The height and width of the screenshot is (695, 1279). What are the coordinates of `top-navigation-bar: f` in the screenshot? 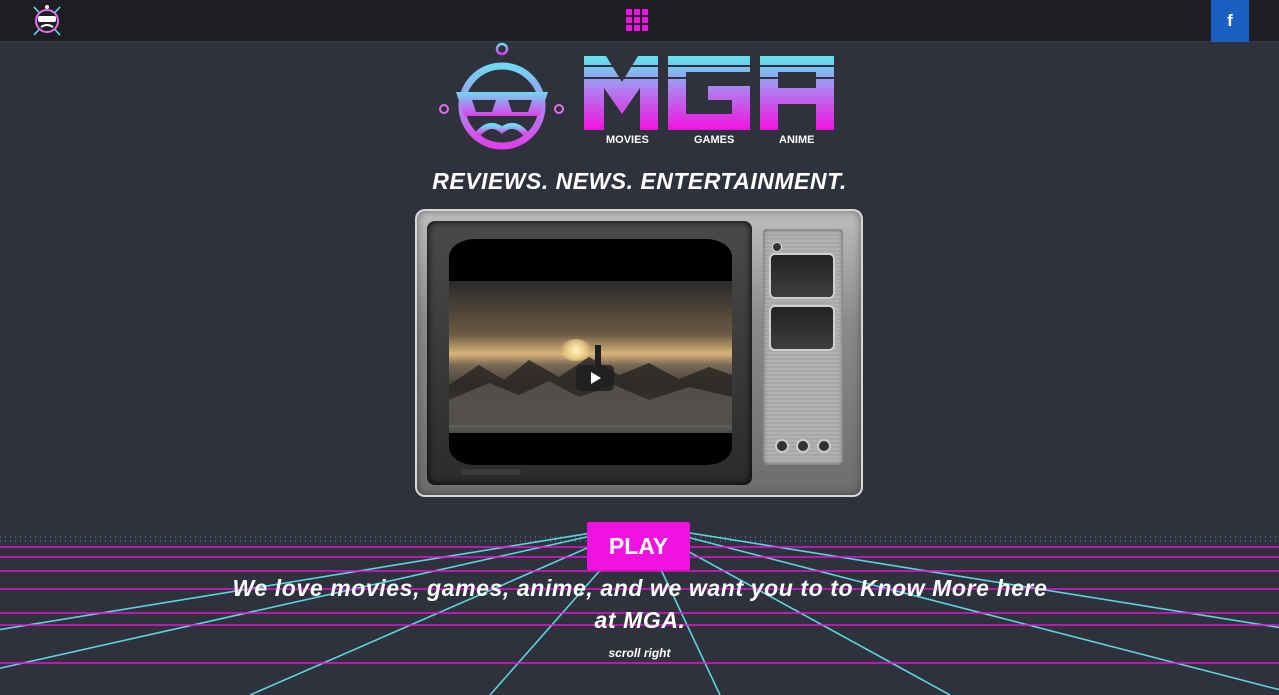 It's located at (639, 21).